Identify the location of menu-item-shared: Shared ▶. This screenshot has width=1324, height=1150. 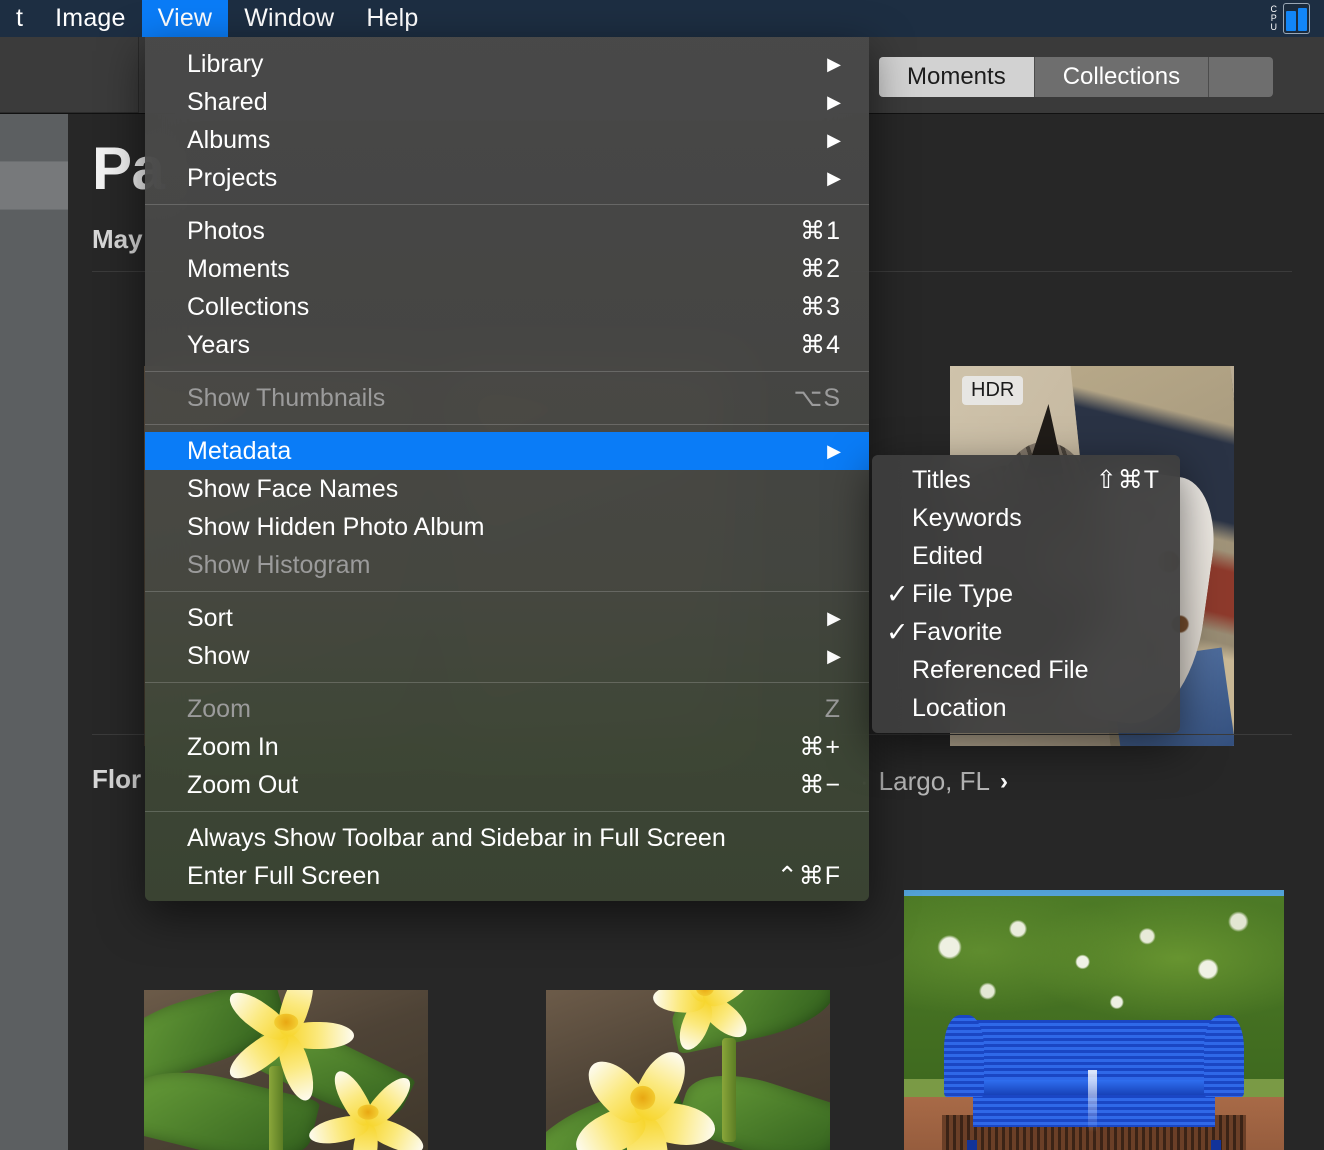
(507, 102).